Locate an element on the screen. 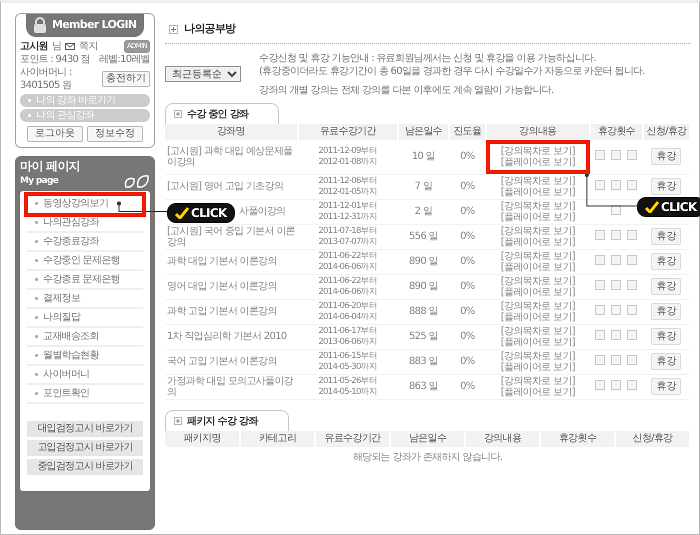  menu-item: 수강종료강좌 is located at coordinates (85, 242).